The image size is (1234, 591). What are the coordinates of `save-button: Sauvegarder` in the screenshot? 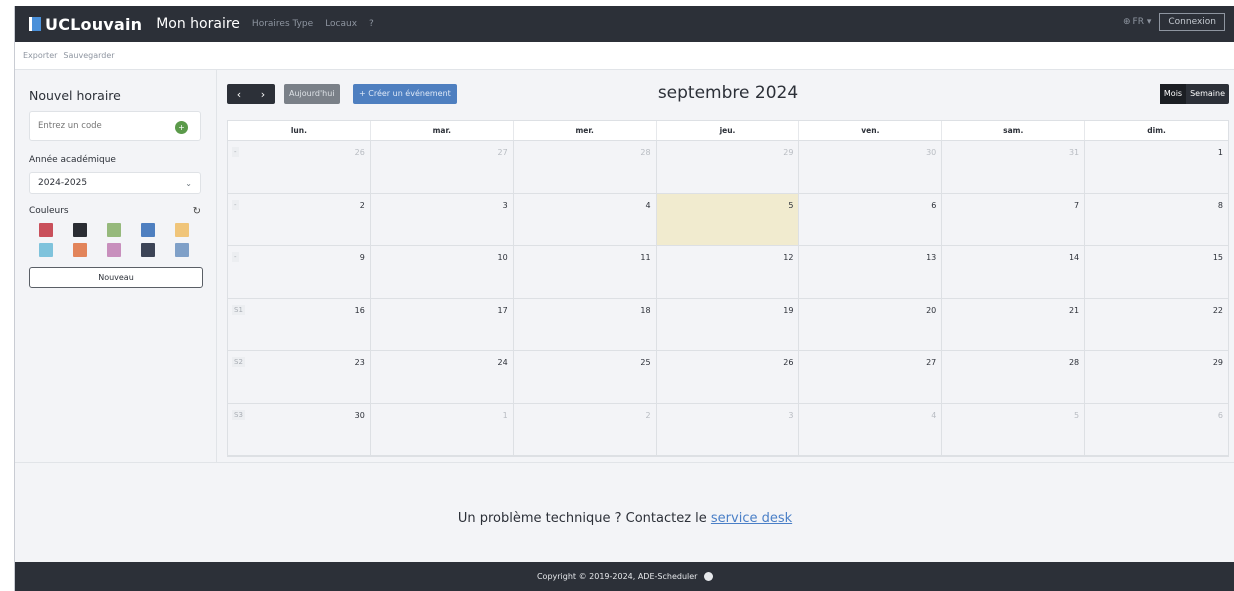 It's located at (88, 55).